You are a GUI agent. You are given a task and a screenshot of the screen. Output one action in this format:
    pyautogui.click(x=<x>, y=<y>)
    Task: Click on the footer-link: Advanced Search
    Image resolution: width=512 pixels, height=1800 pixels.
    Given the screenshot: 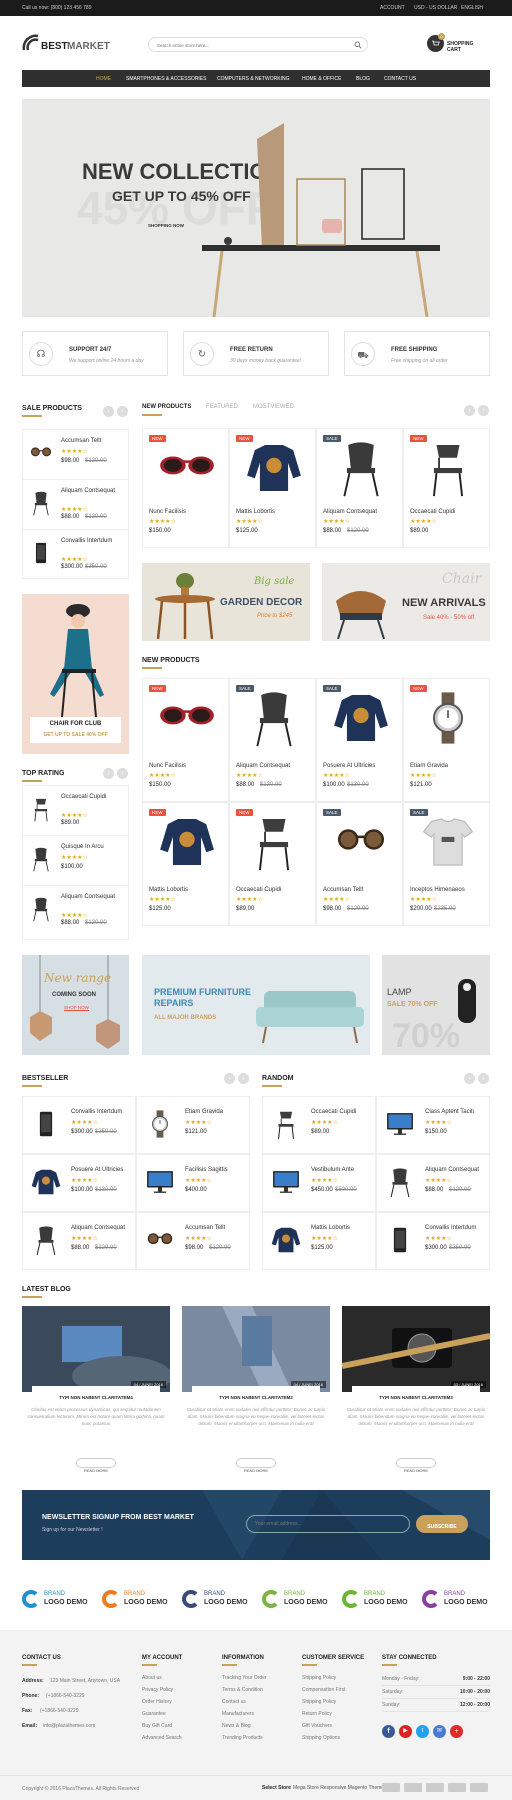 What is the action you would take?
    pyautogui.click(x=161, y=1738)
    